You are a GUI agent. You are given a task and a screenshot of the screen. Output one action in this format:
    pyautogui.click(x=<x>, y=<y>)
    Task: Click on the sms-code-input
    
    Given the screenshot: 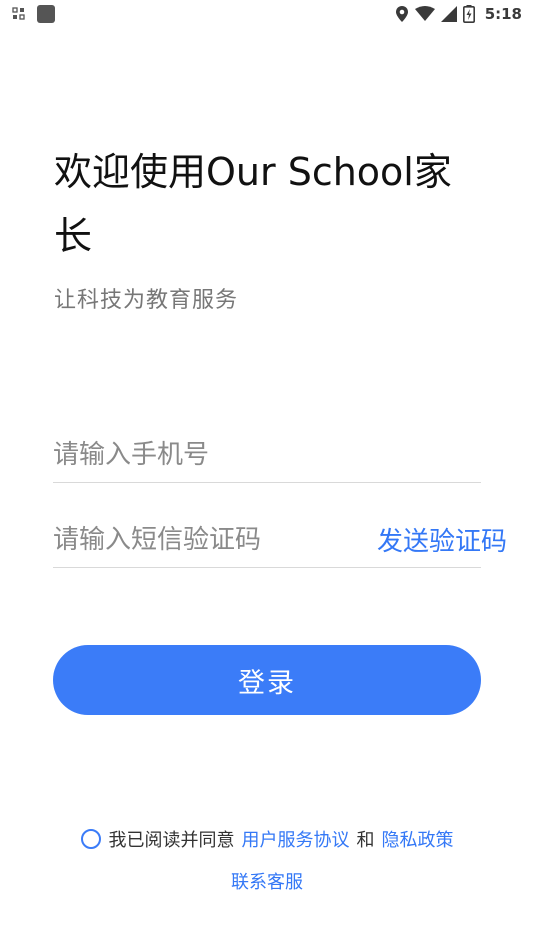 What is the action you would take?
    pyautogui.click(x=215, y=539)
    